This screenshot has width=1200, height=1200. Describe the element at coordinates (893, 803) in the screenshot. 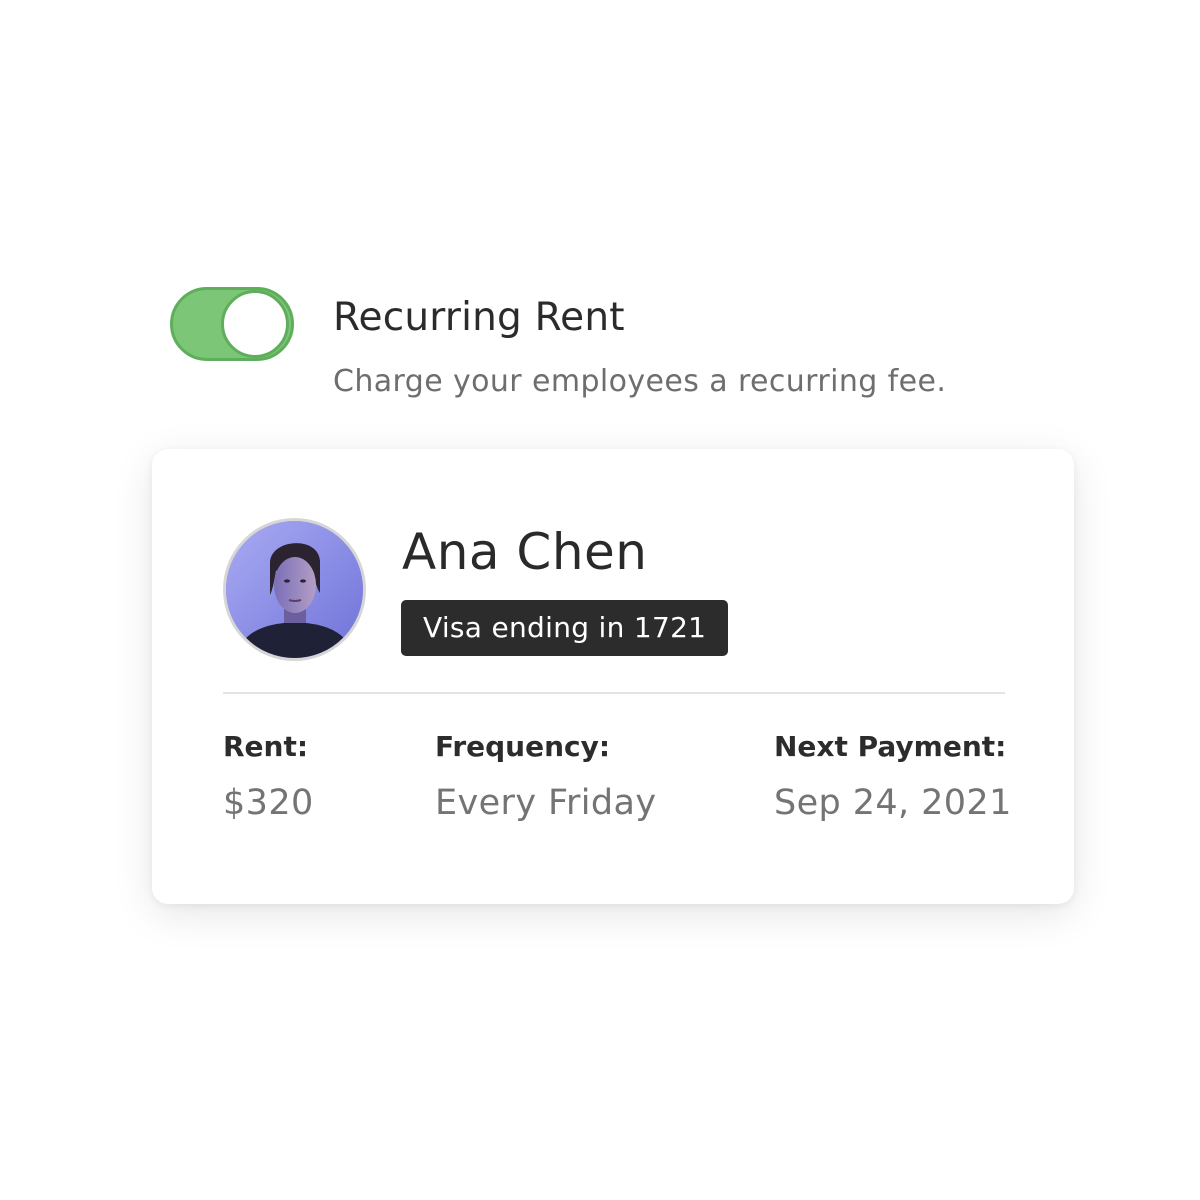

I see `next-payment-value: Sep 24, 2021` at that location.